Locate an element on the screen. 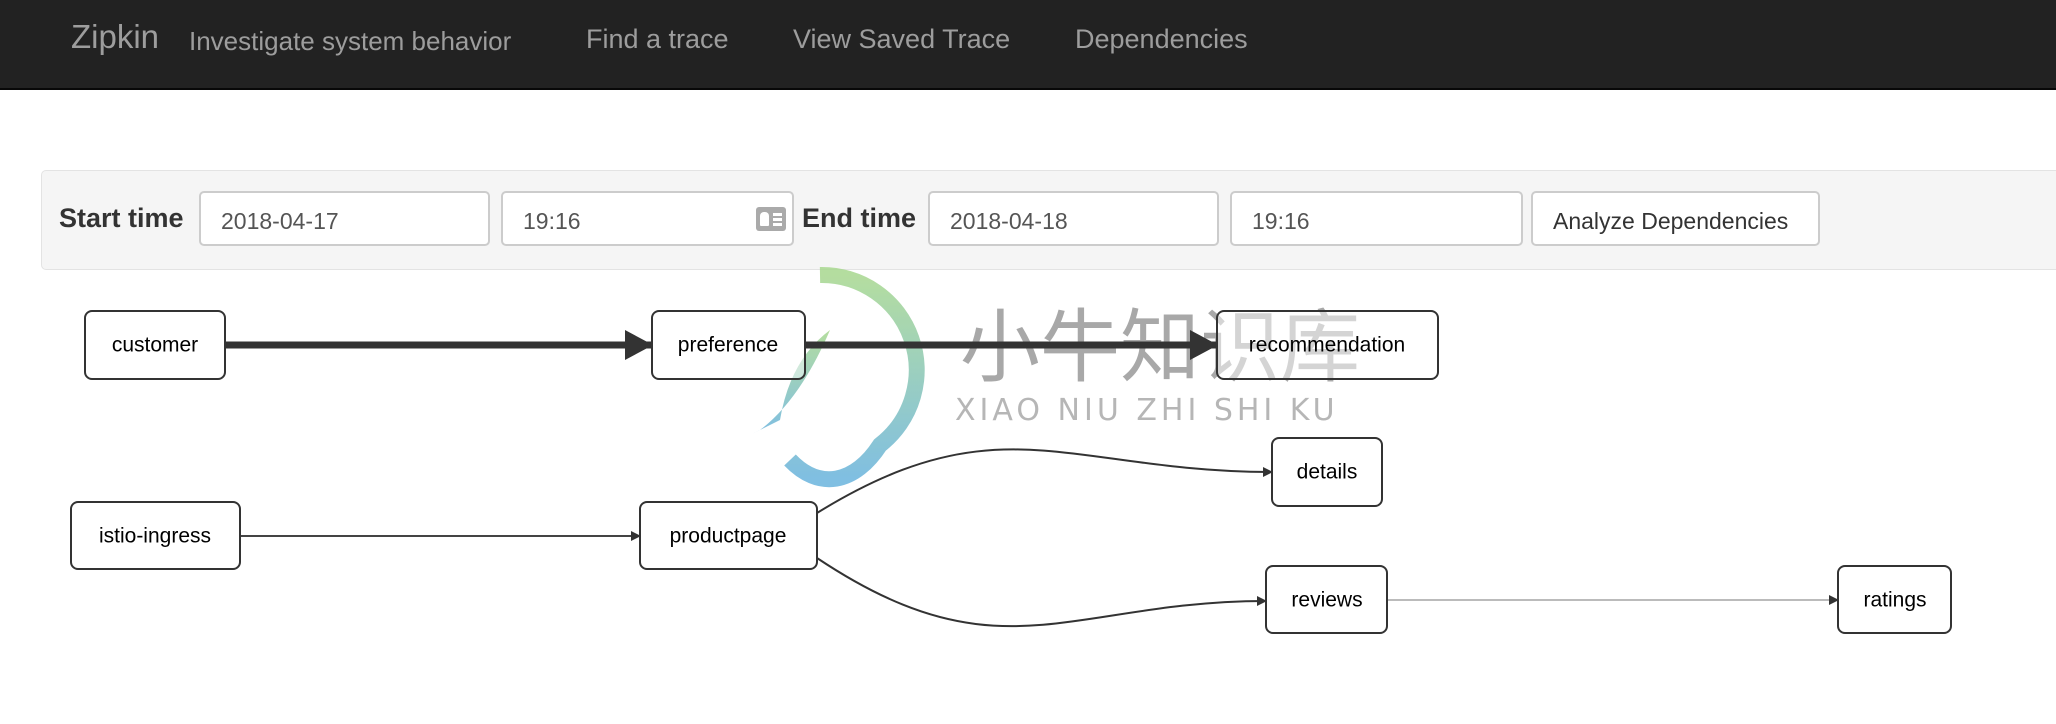 Image resolution: width=2056 pixels, height=724 pixels. svg-text: recommendation is located at coordinates (1327, 345).